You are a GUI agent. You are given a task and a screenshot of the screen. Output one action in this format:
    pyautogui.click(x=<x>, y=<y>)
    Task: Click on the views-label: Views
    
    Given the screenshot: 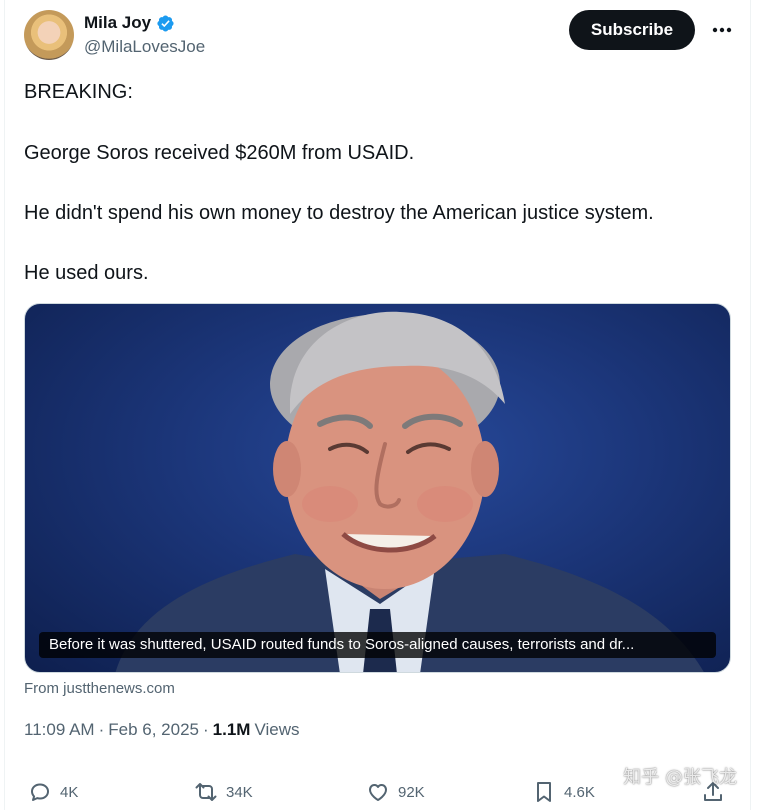 What is the action you would take?
    pyautogui.click(x=277, y=729)
    